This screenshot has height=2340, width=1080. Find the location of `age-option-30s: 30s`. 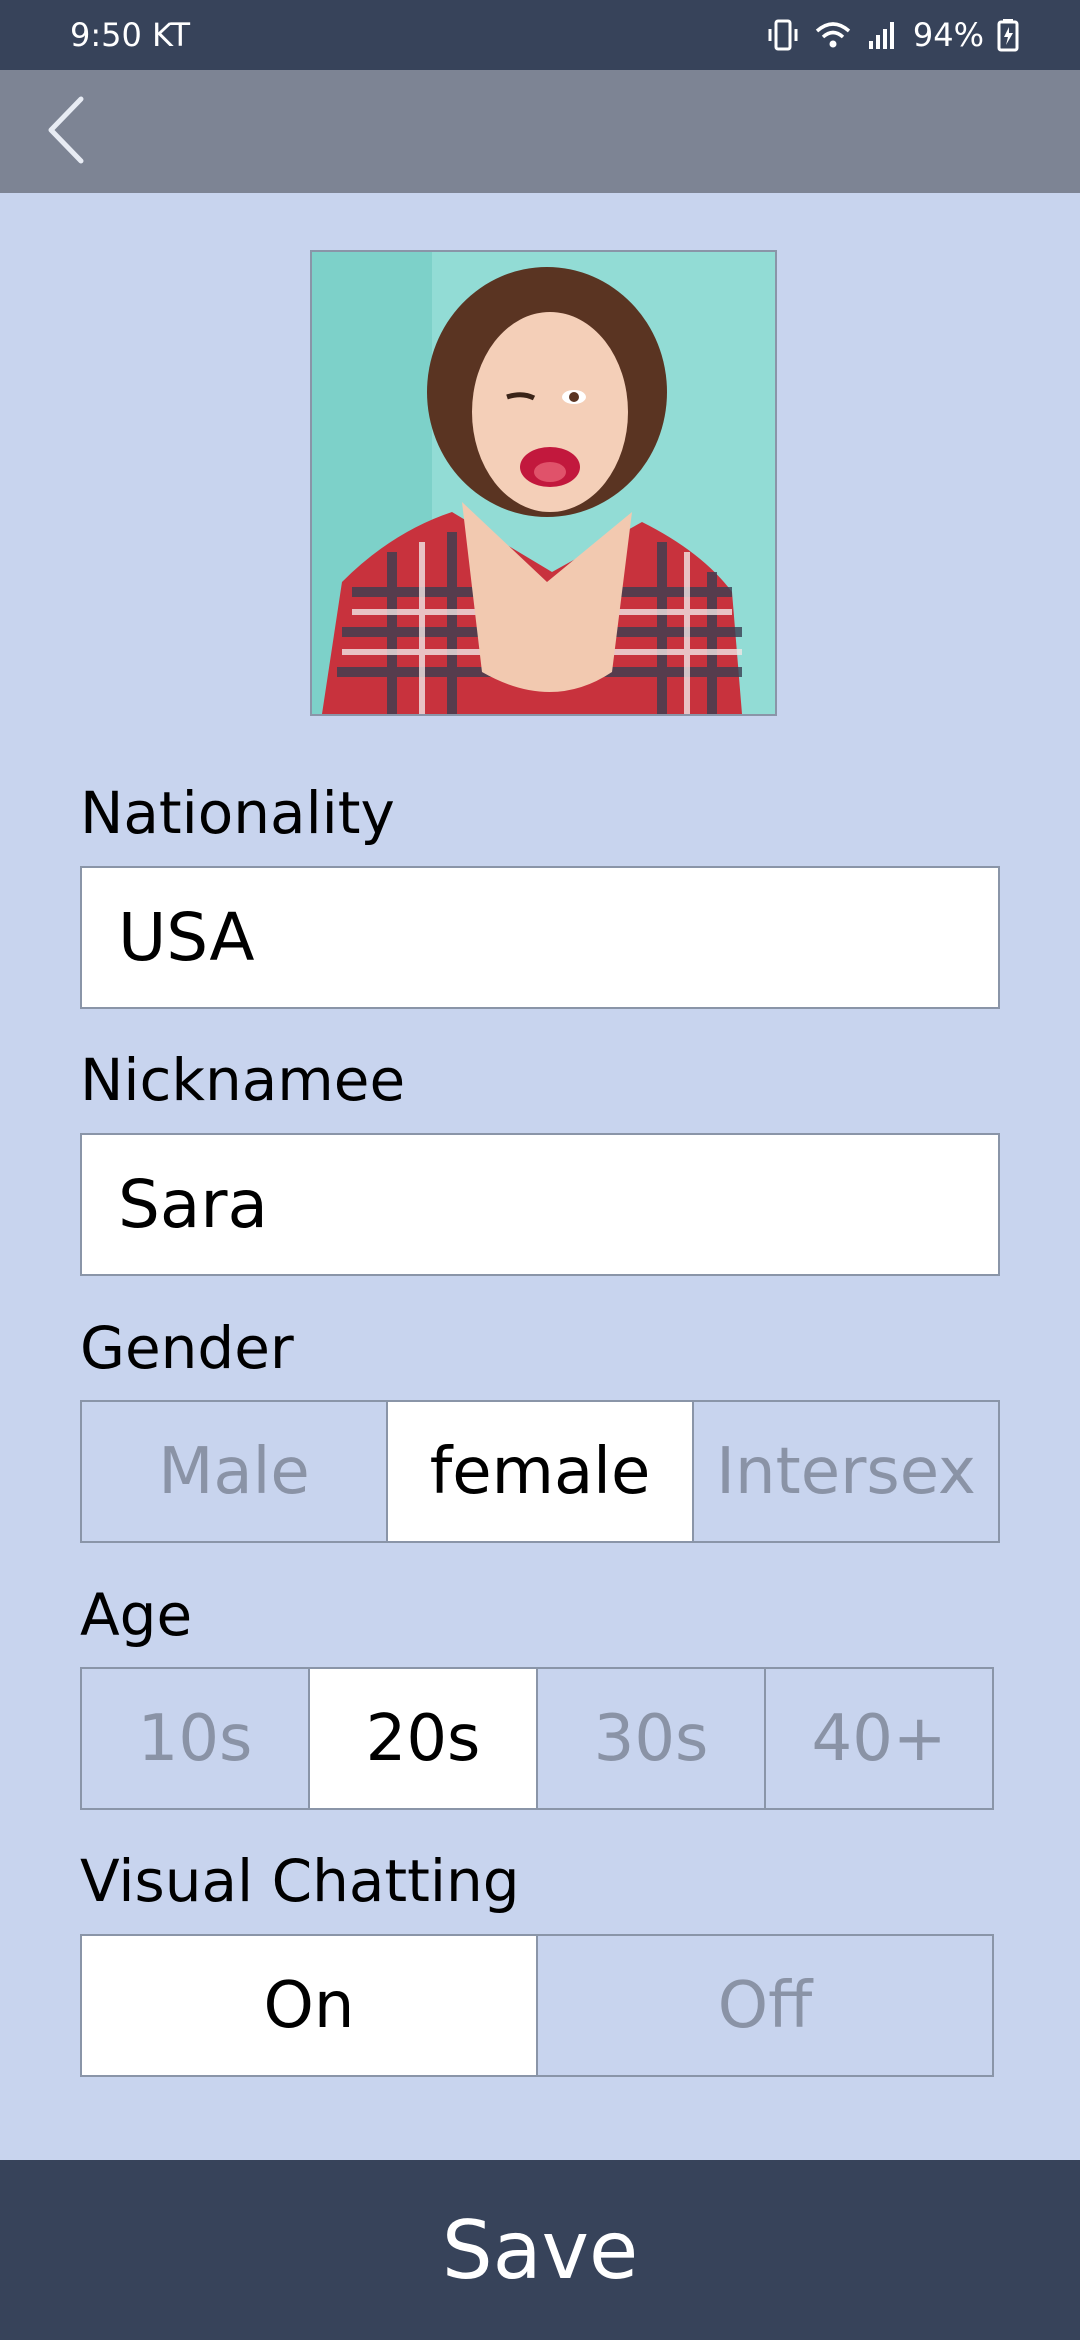

age-option-30s: 30s is located at coordinates (652, 1738).